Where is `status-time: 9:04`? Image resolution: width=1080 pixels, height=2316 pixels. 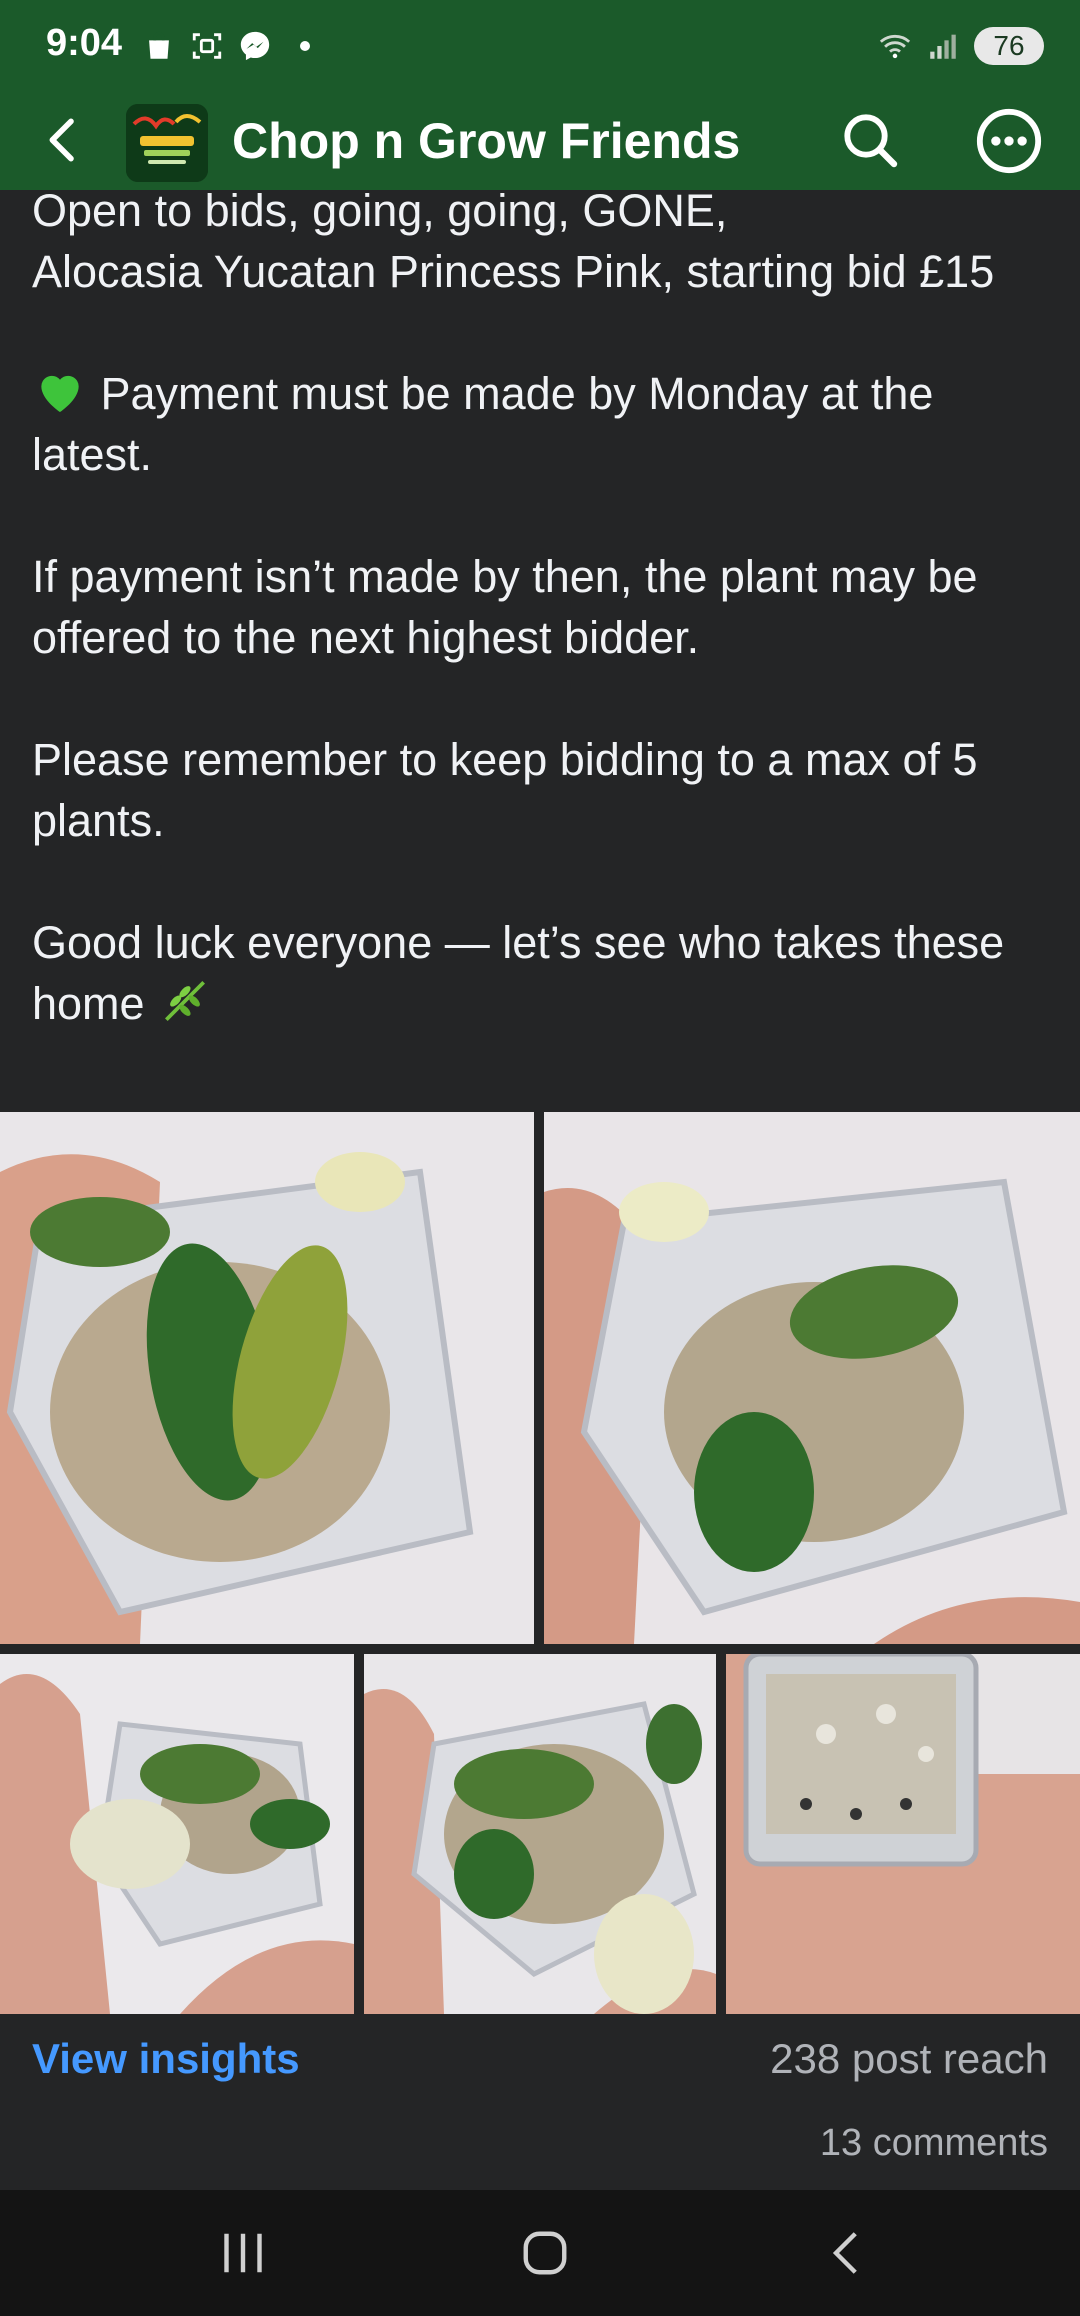
status-time: 9:04 is located at coordinates (84, 43).